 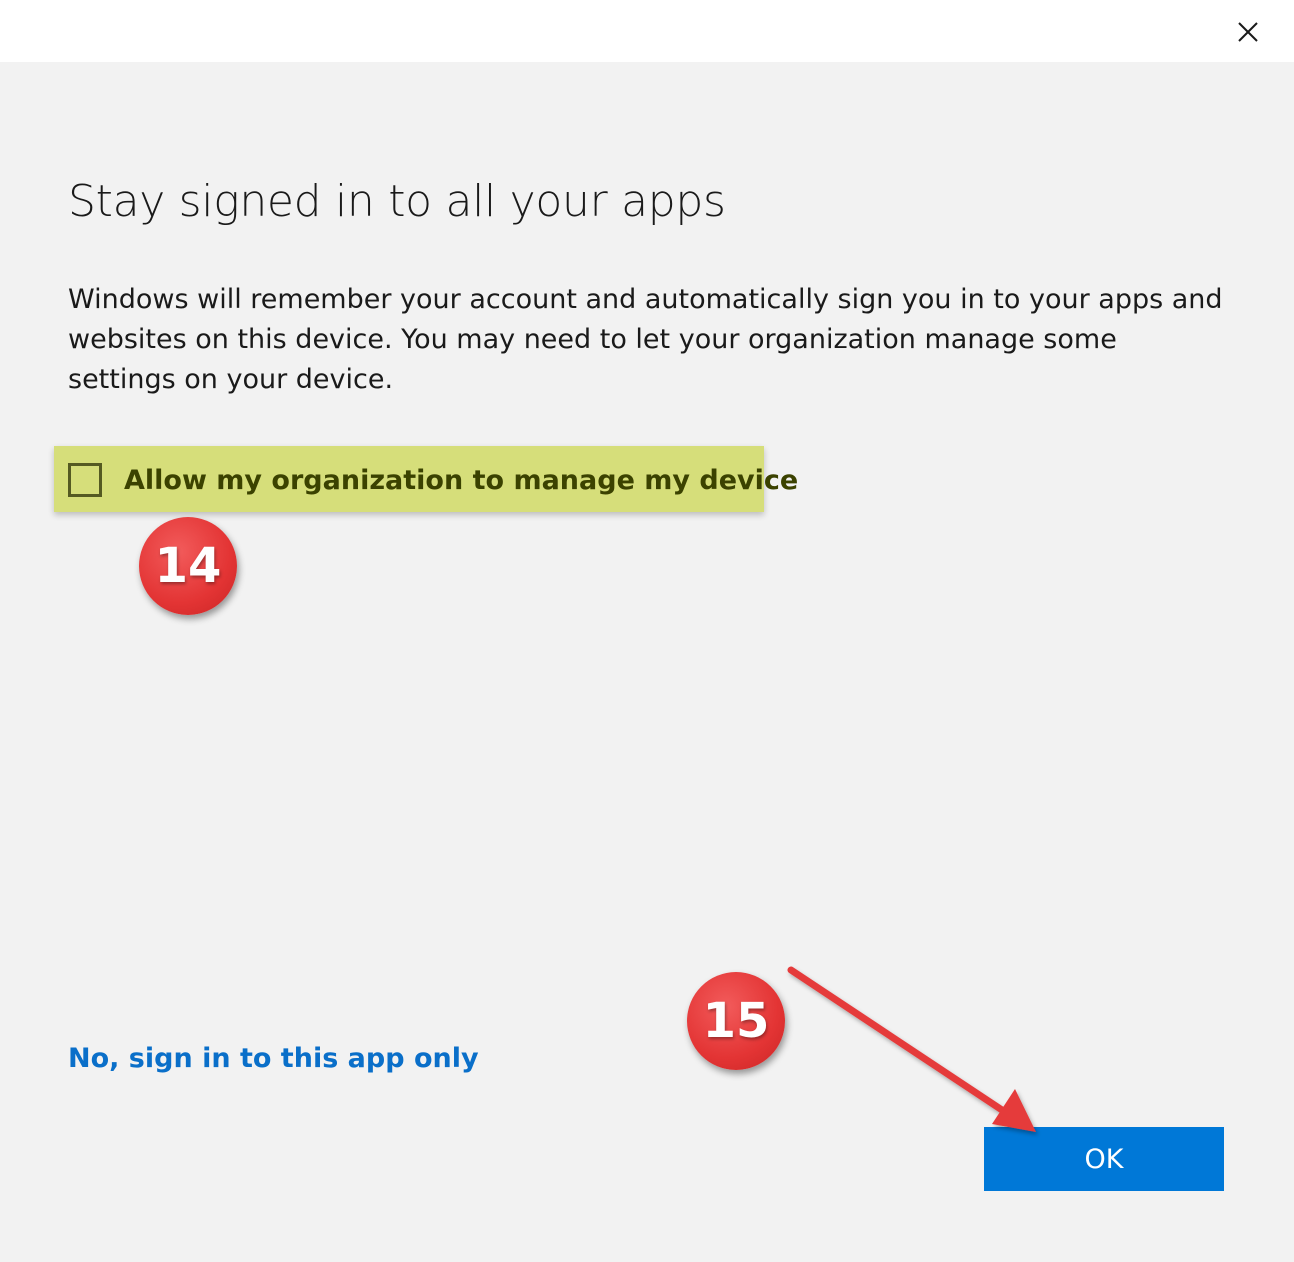 What do you see at coordinates (647, 31) in the screenshot?
I see `title-bar` at bounding box center [647, 31].